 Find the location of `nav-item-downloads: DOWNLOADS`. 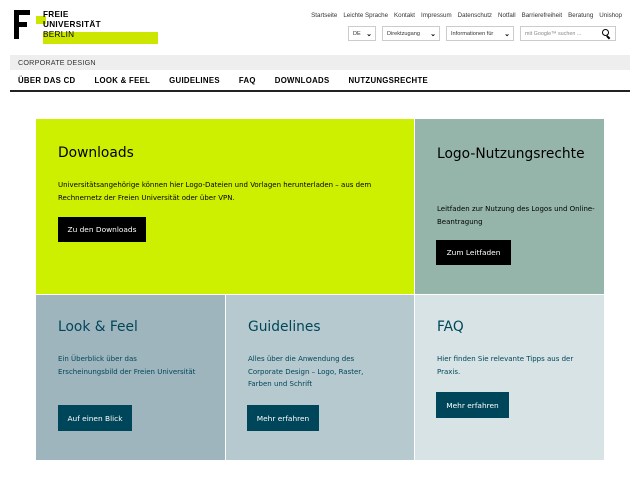

nav-item-downloads: DOWNLOADS is located at coordinates (302, 81).